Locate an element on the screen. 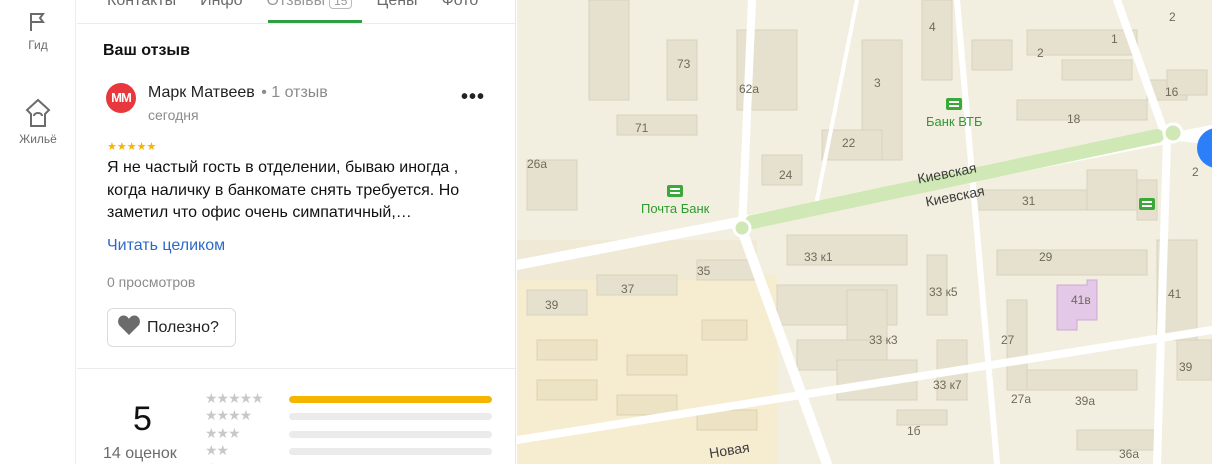 This screenshot has width=1212, height=464. rail-item-label: Гид is located at coordinates (38, 45).